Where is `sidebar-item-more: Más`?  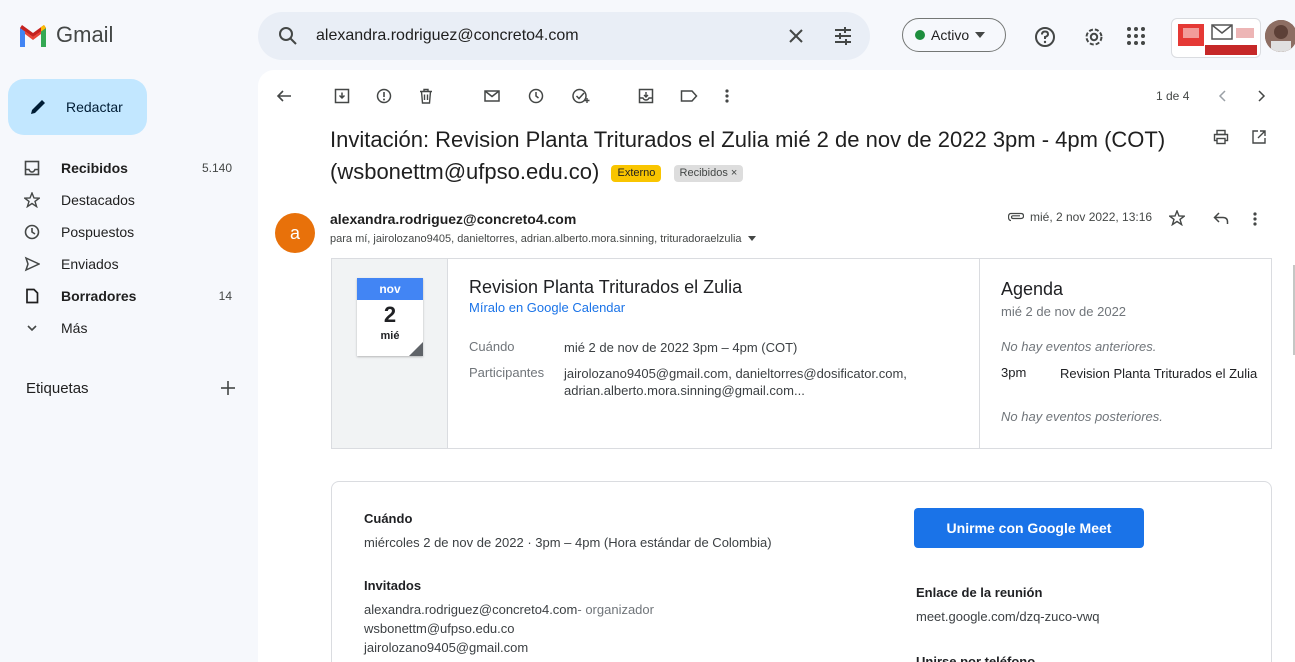
sidebar-item-more: Más is located at coordinates (125, 328).